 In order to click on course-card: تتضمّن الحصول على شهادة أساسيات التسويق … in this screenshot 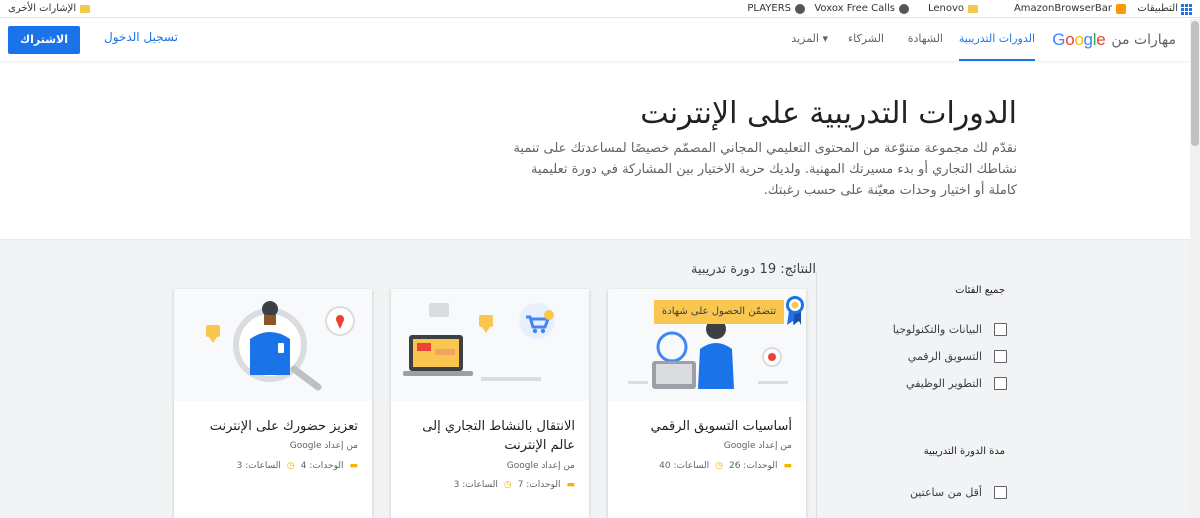, I will do `click(707, 403)`.